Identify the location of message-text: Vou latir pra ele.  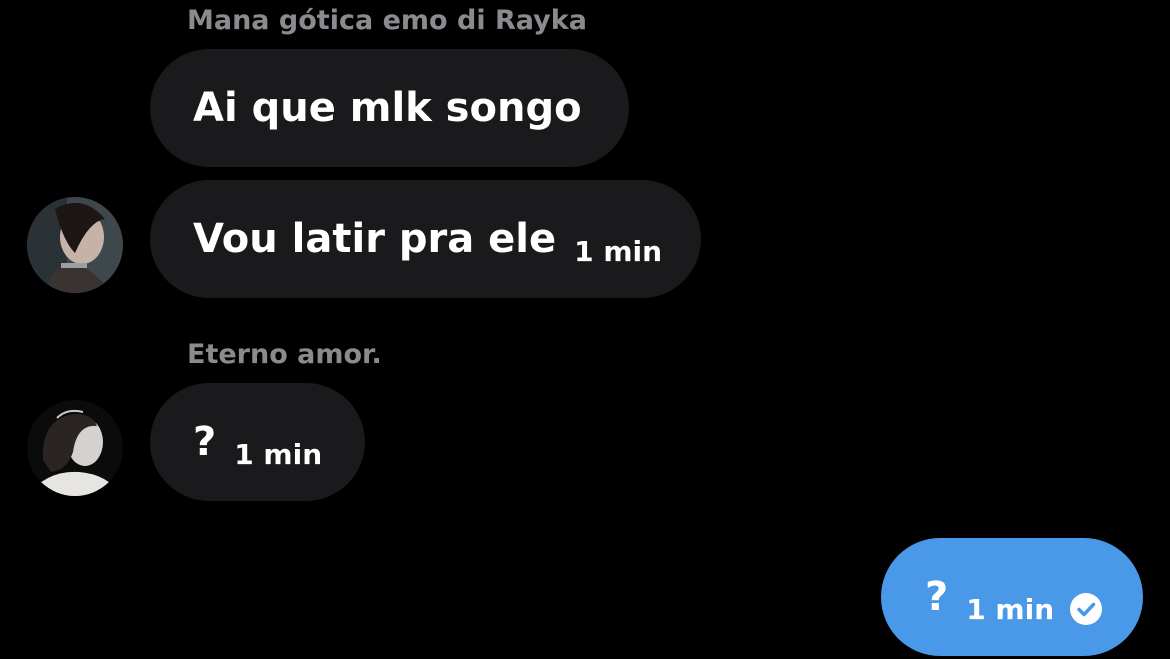
(375, 239).